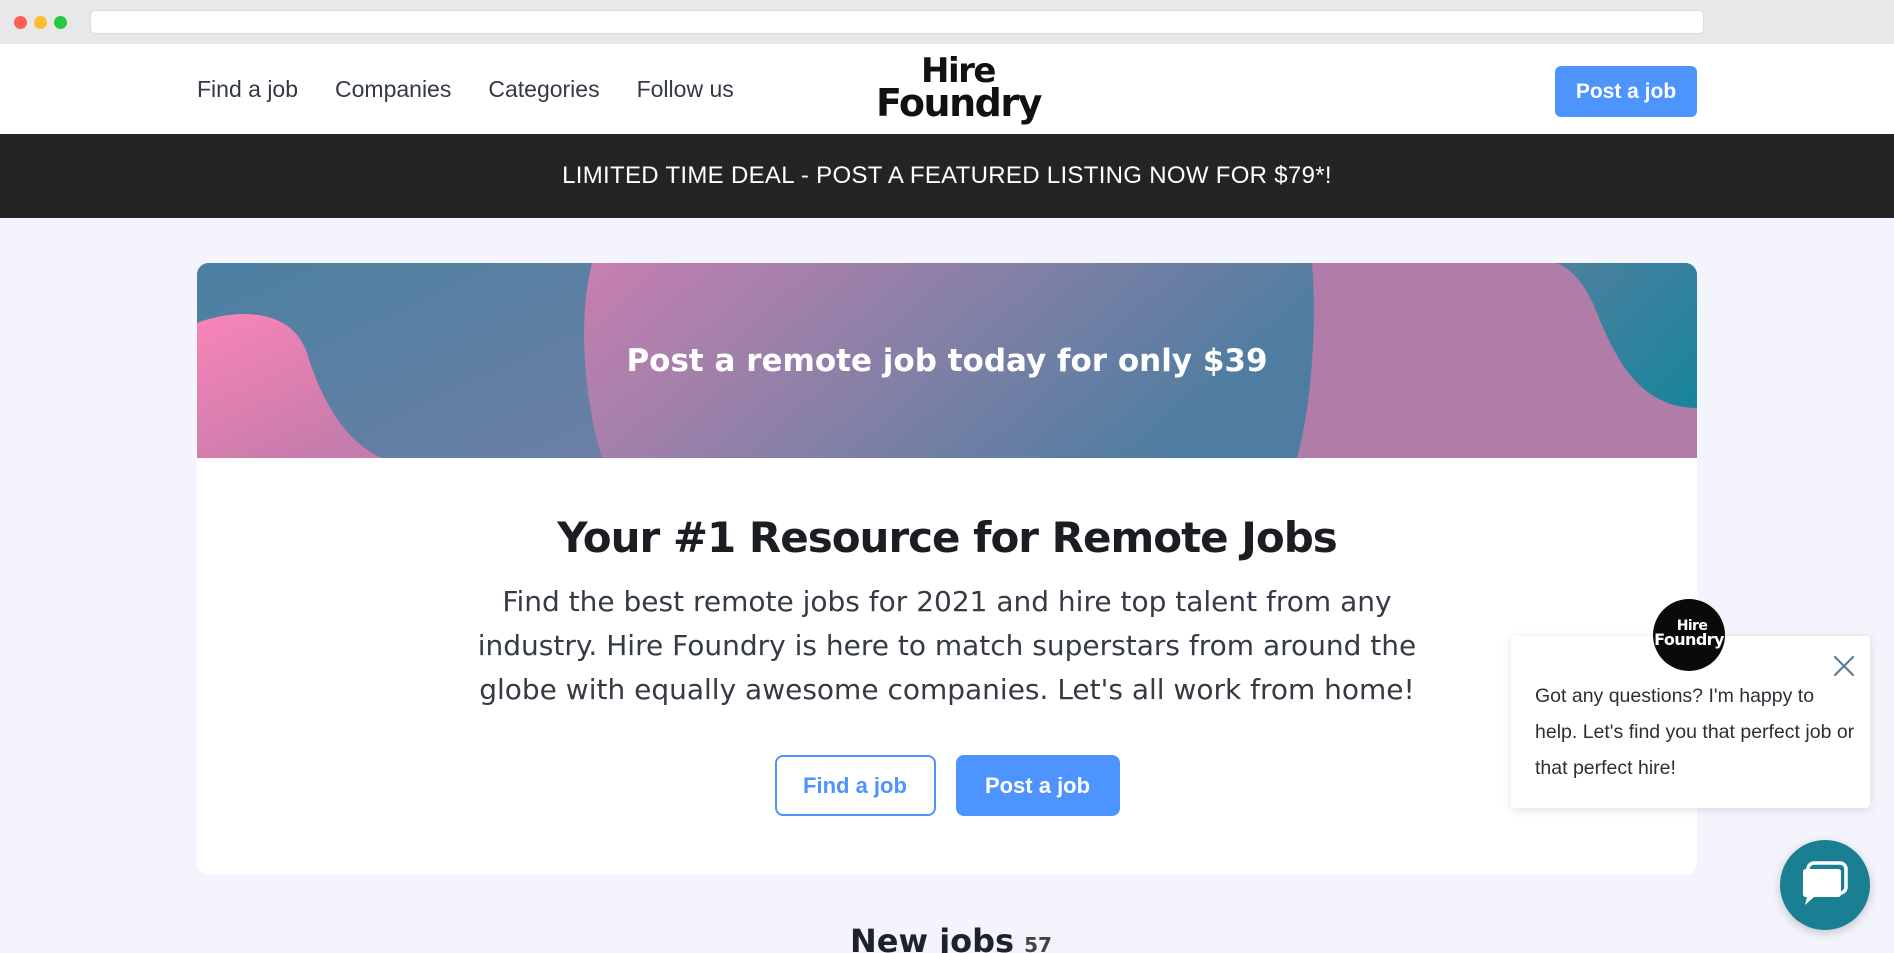  What do you see at coordinates (947, 785) in the screenshot?
I see `hero-actions: Find a job Post a job` at bounding box center [947, 785].